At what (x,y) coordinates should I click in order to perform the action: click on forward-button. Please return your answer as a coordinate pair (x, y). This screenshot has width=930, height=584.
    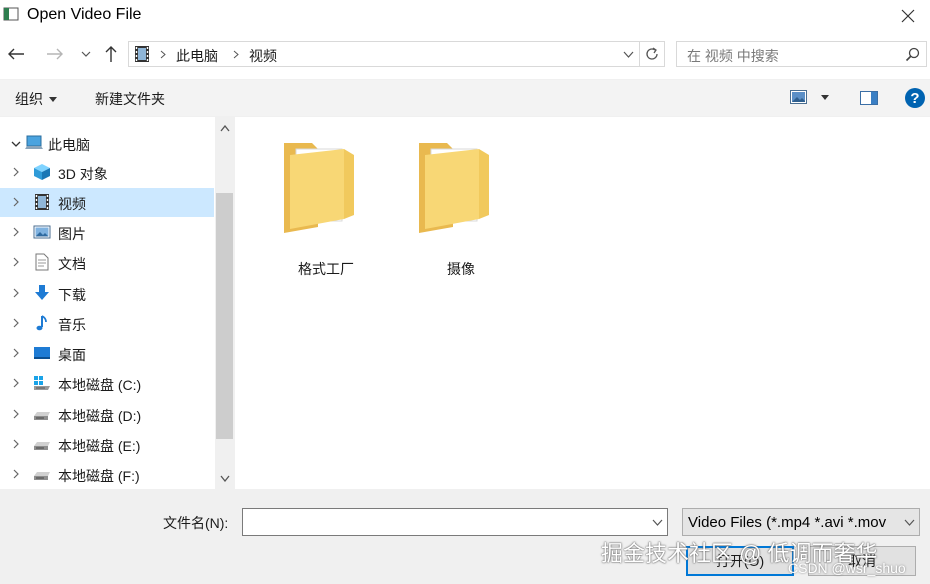
    Looking at the image, I should click on (55, 54).